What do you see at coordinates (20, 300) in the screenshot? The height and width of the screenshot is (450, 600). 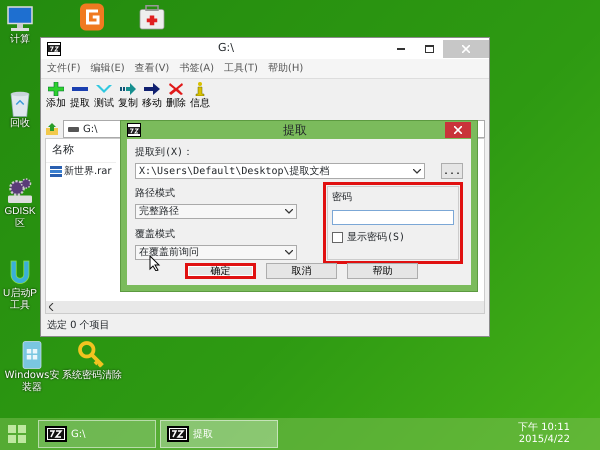 I see `desktop-icon-label: U启动P 工具` at bounding box center [20, 300].